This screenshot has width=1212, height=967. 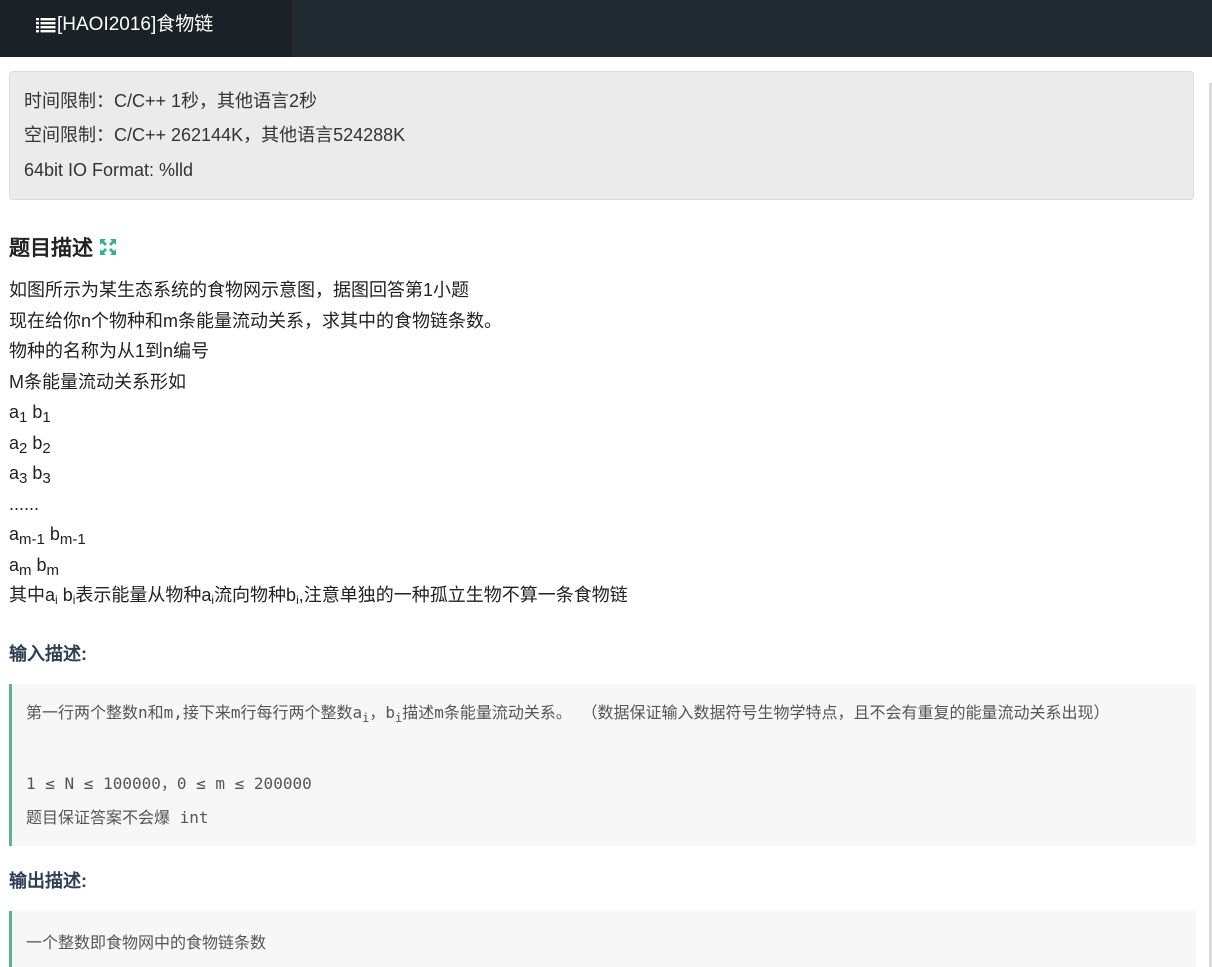 What do you see at coordinates (602, 939) in the screenshot?
I see `output-box: 一个整数即食物网中的食物链条数` at bounding box center [602, 939].